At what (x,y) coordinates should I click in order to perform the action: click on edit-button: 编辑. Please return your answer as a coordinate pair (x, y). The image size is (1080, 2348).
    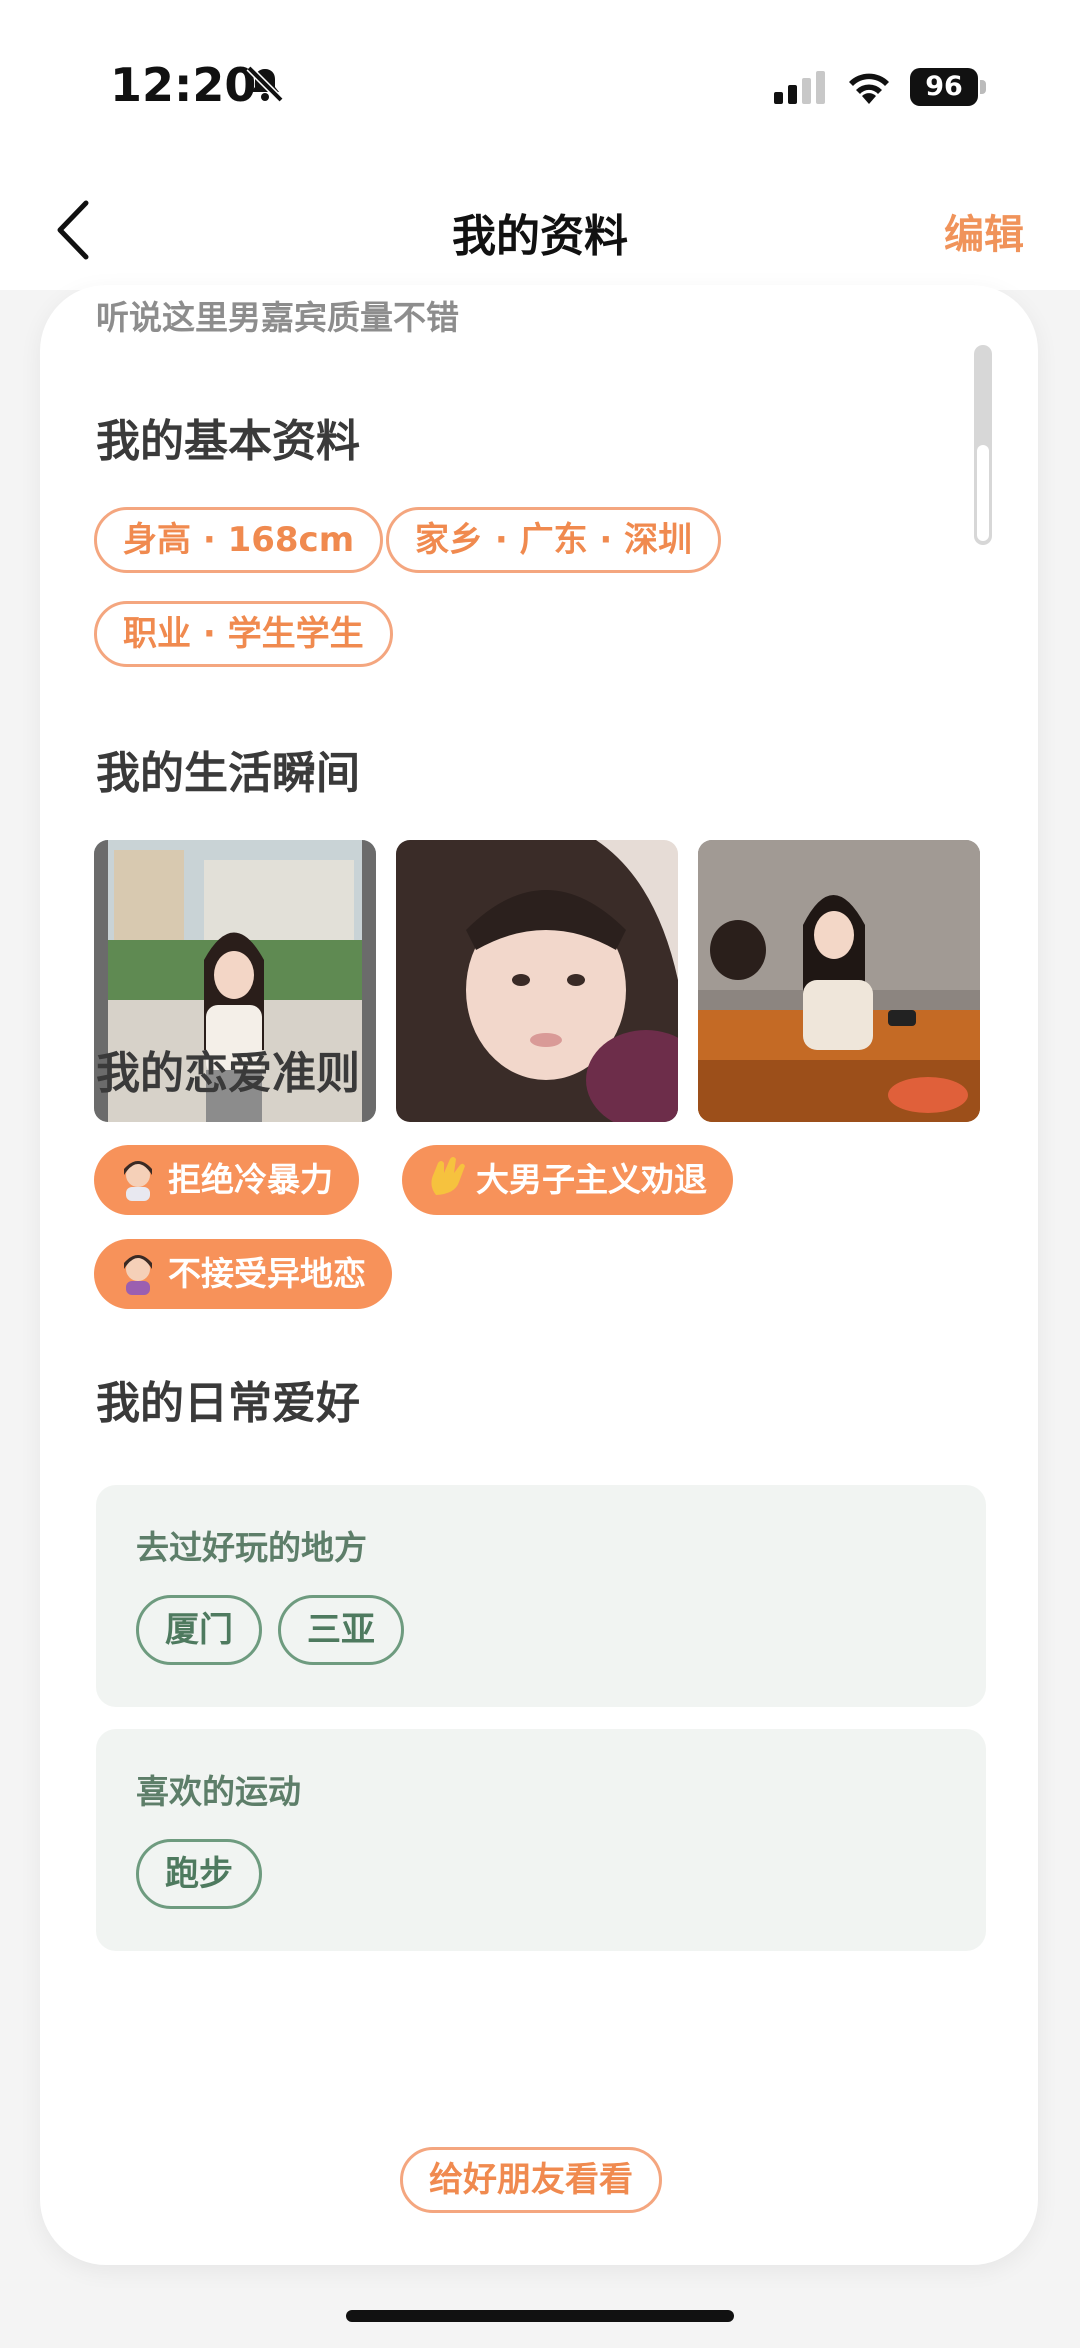
    Looking at the image, I should click on (984, 231).